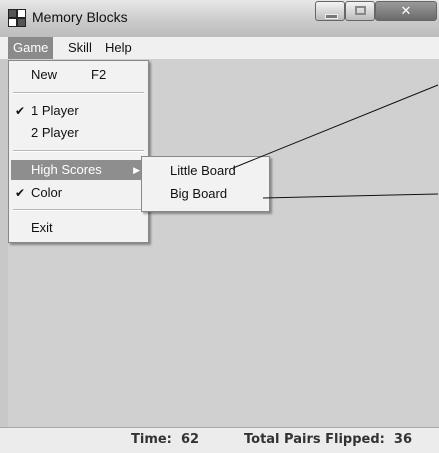 The image size is (439, 453). I want to click on callout-line-big-board, so click(350, 196).